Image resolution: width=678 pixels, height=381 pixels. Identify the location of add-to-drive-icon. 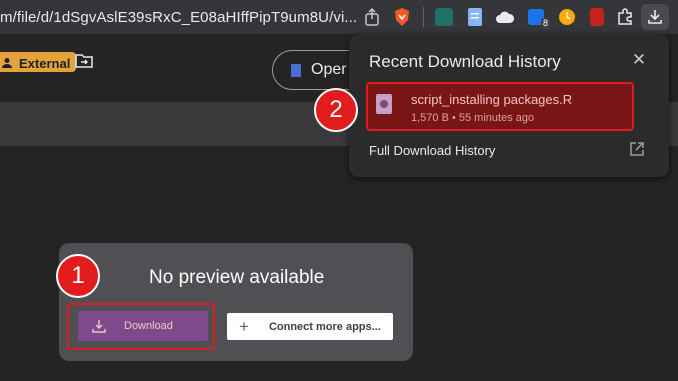
(84, 60).